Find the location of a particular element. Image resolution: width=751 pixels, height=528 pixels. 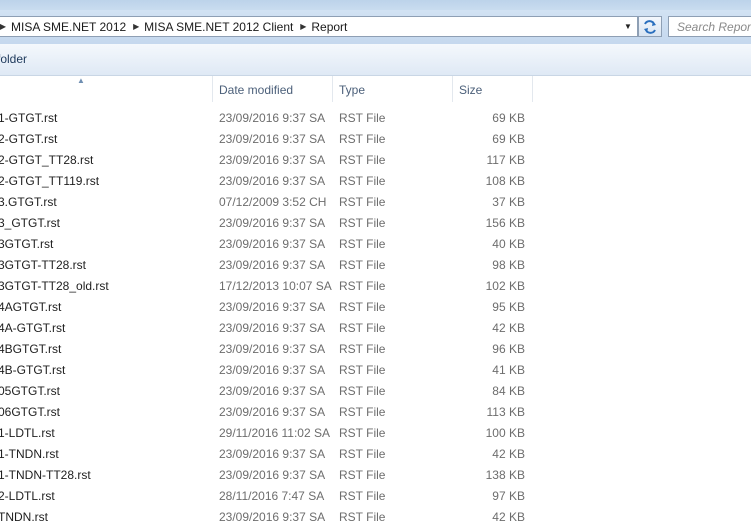

breadcrumb-label: MISA SME.NET 2012 Client is located at coordinates (219, 27).